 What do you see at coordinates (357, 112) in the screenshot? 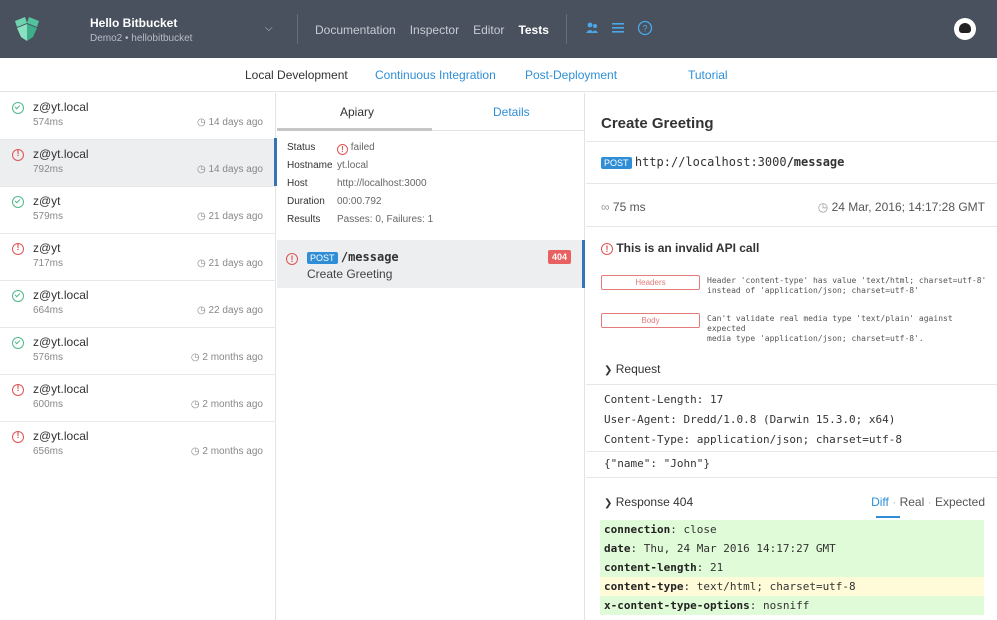
I see `tab-apiary: Apiary` at bounding box center [357, 112].